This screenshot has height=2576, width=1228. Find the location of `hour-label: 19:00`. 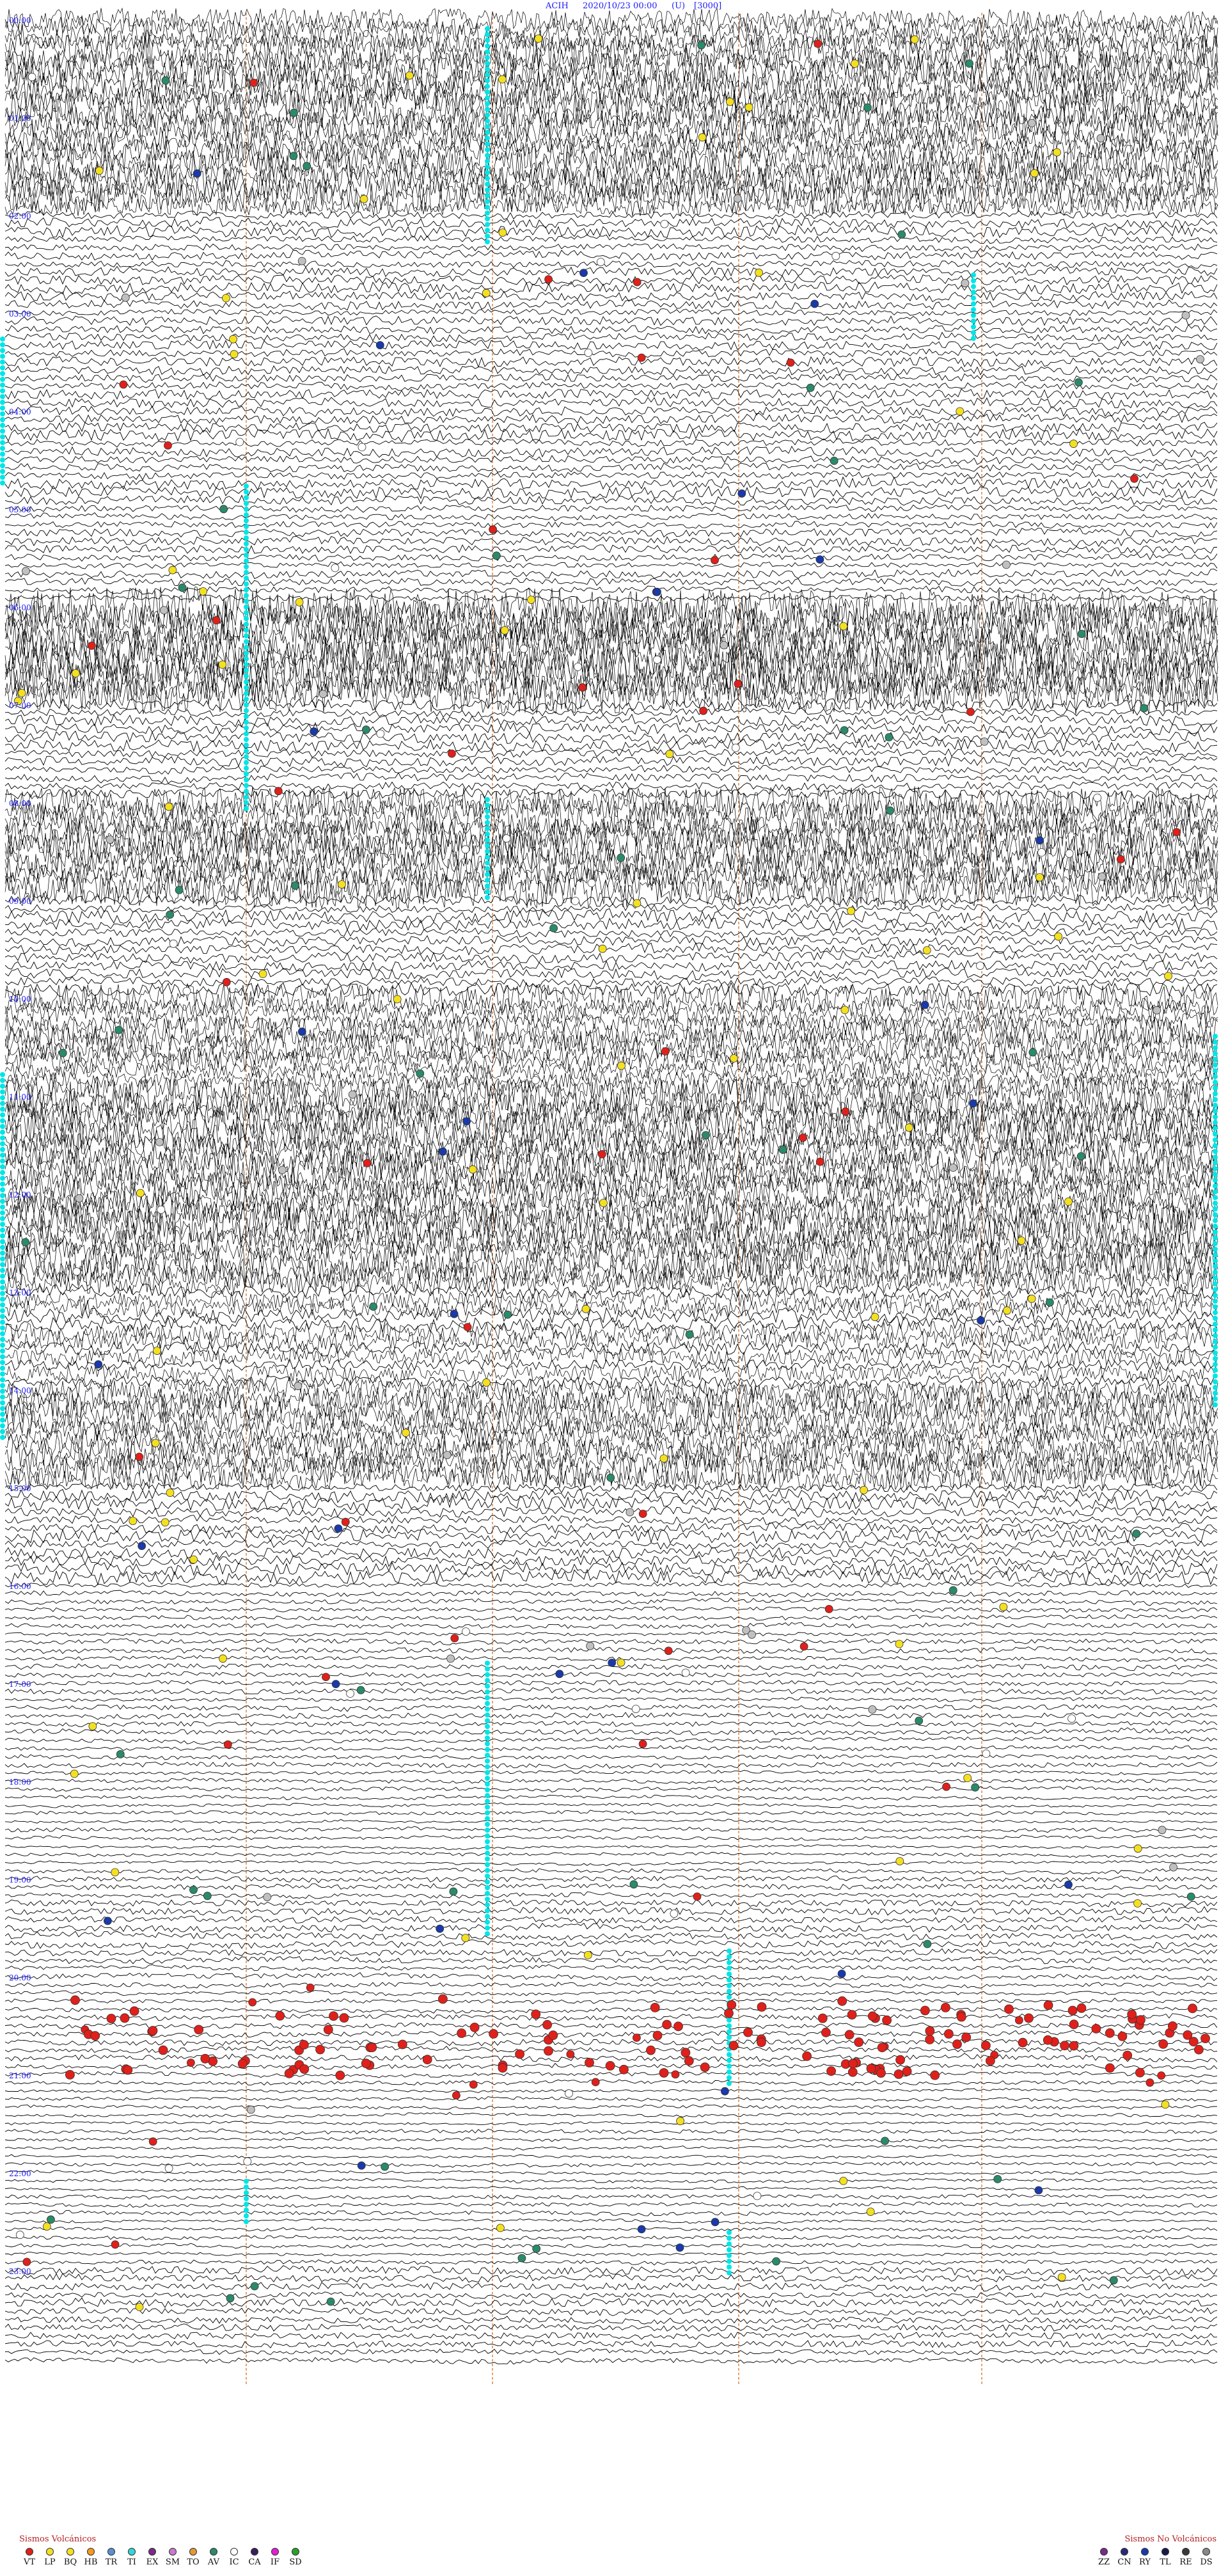

hour-label: 19:00 is located at coordinates (20, 1880).